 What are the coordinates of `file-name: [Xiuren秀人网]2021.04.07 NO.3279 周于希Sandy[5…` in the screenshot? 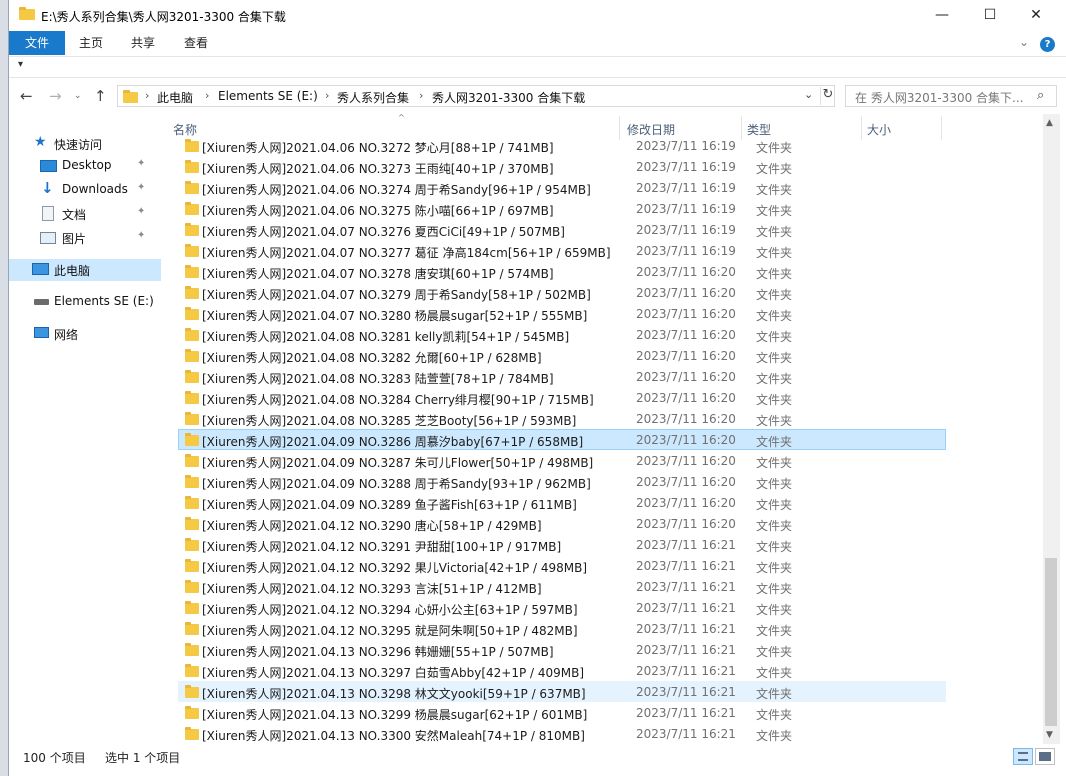 It's located at (396, 295).